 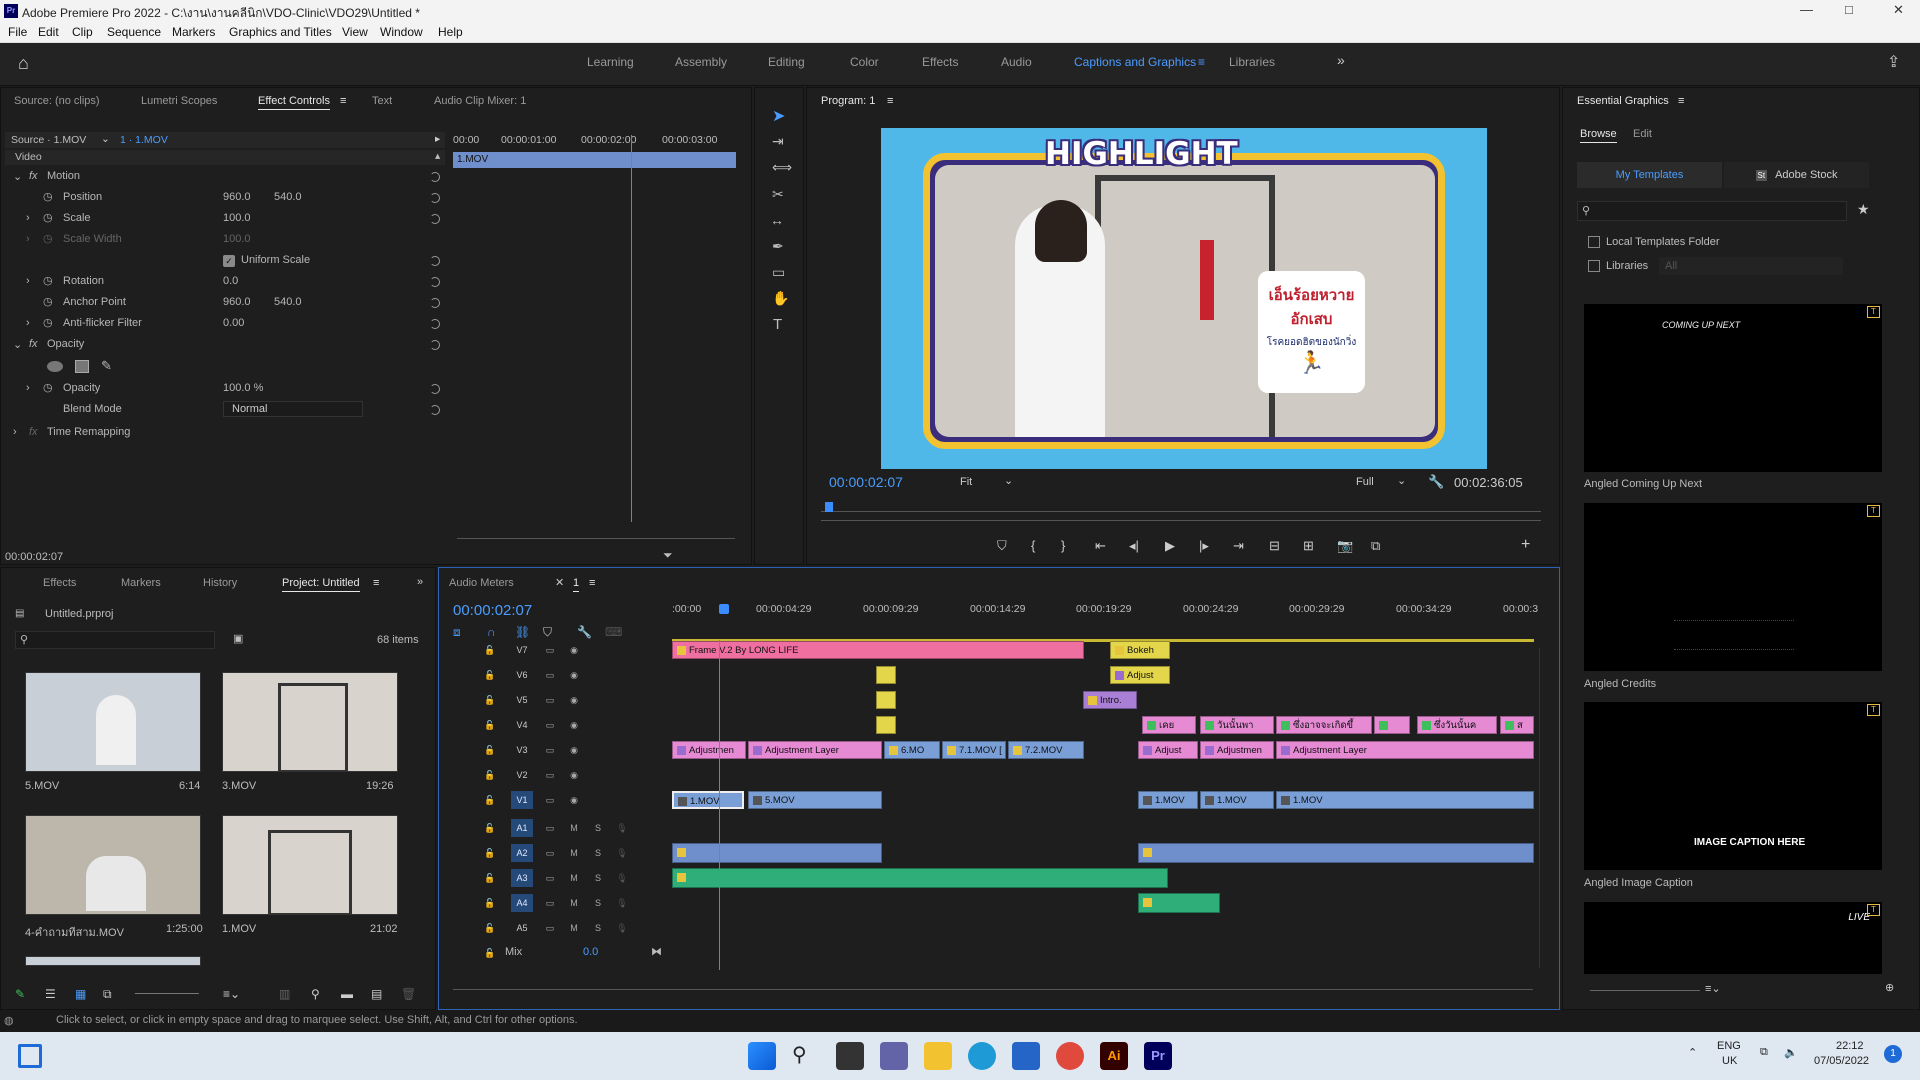 I want to click on linked-selection-icon: ⛓, so click(x=522, y=632).